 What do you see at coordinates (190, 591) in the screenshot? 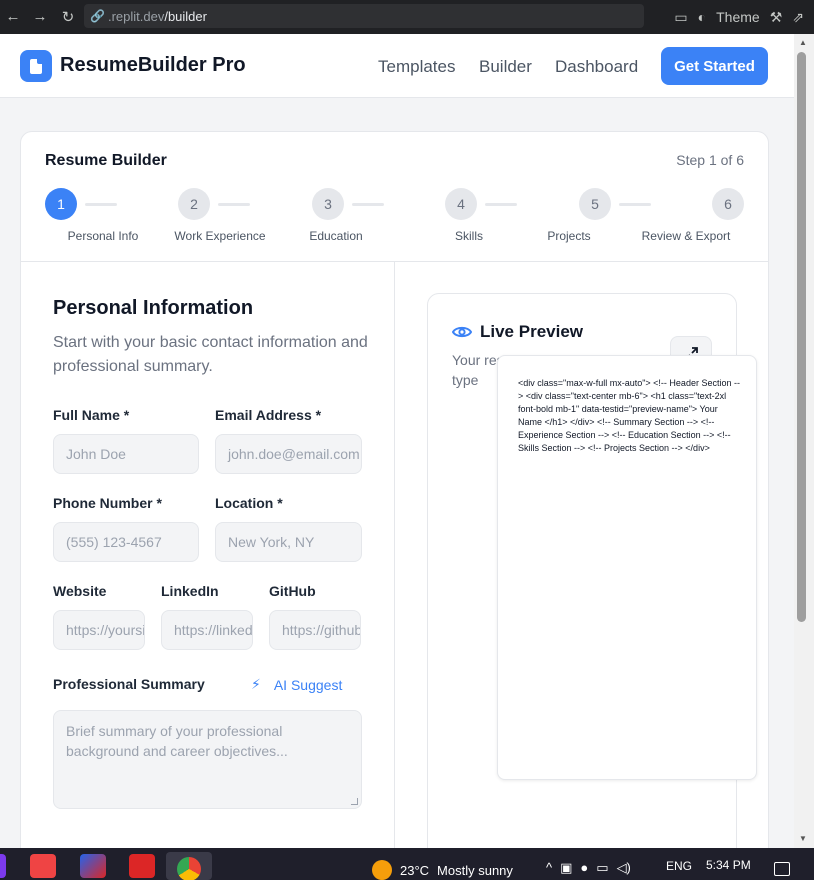
I see `linkedin-label: LinkedIn` at bounding box center [190, 591].